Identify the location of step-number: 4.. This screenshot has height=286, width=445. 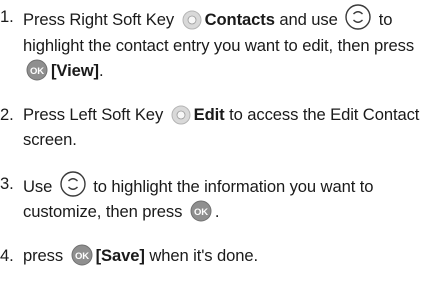
(7, 255).